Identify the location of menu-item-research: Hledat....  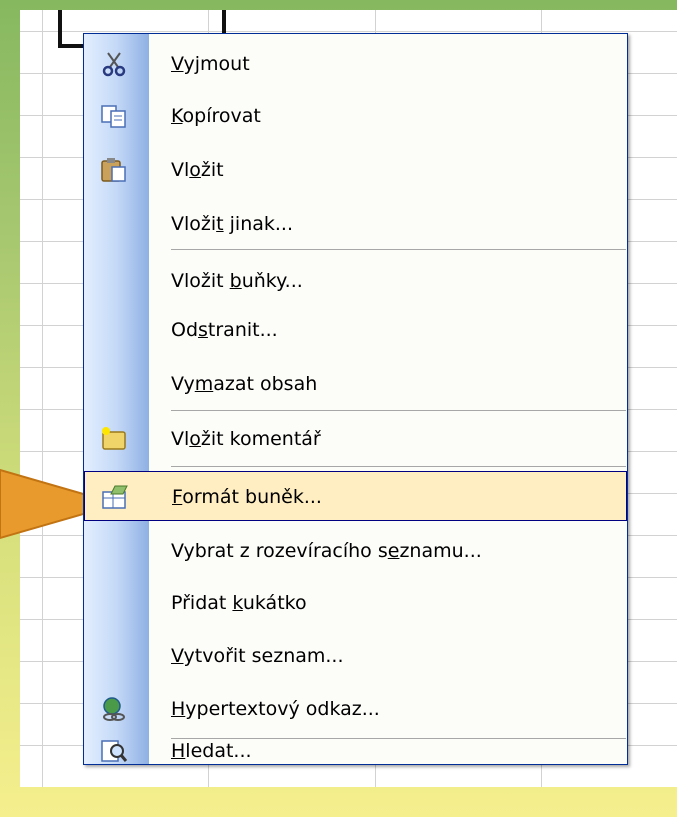
(355, 751).